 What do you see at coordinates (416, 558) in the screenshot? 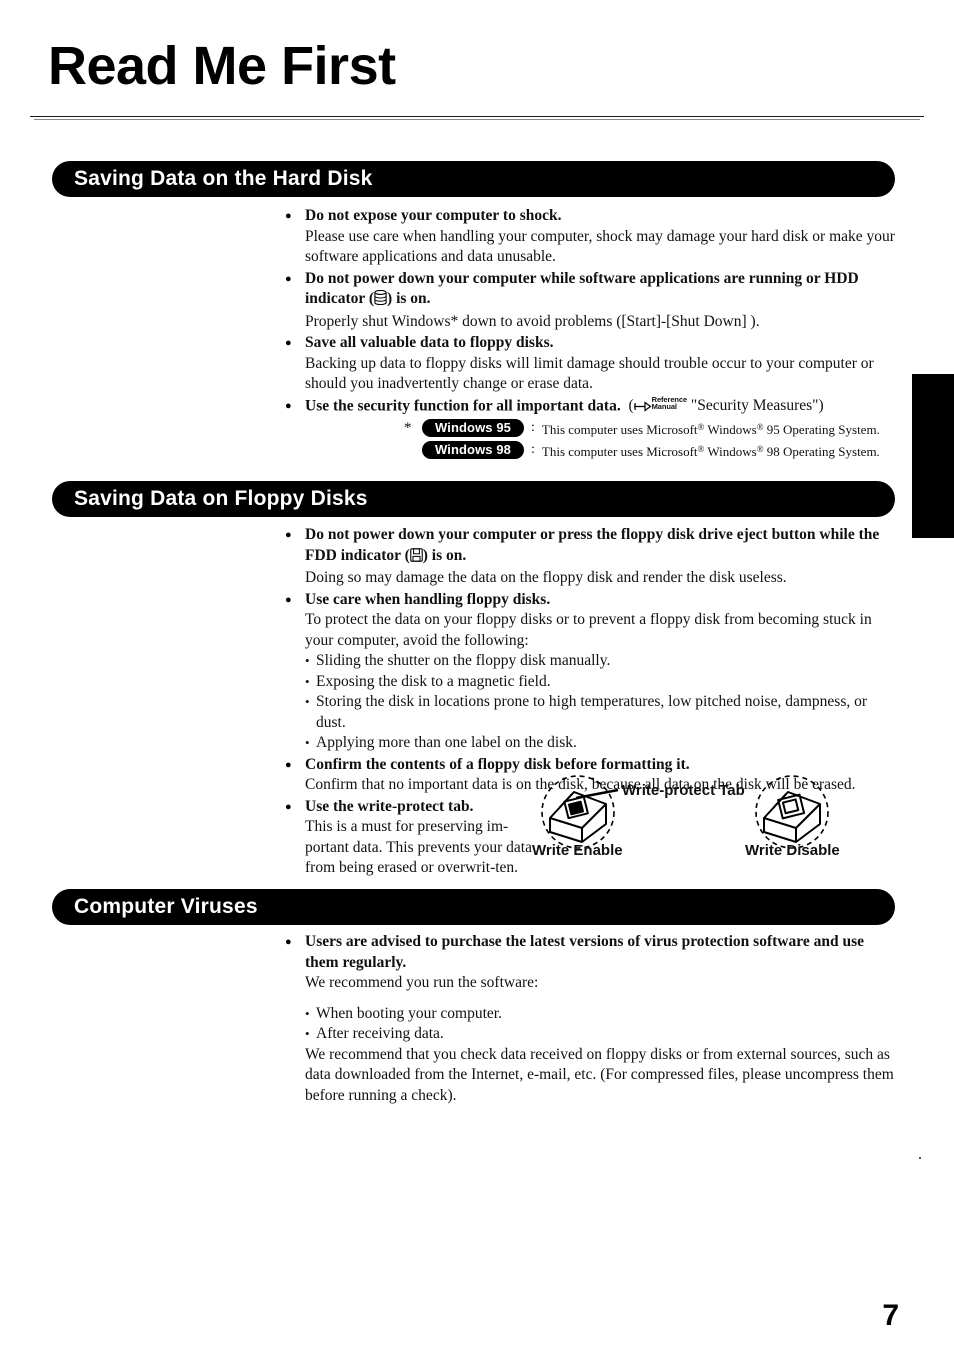
I see `floppy-disk-icon` at bounding box center [416, 558].